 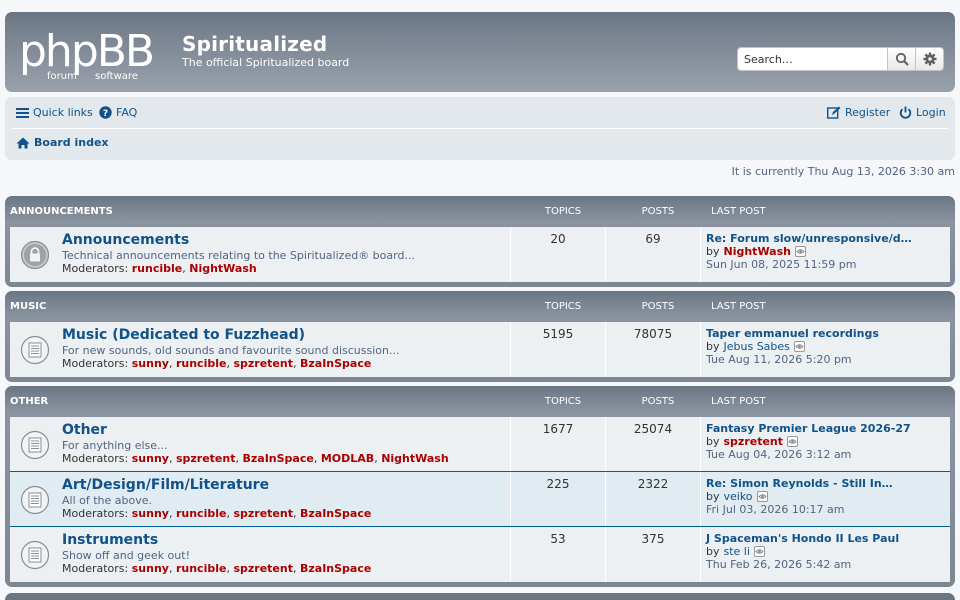 I want to click on last-post-title: J Spaceman's Hondo II Les Paul, so click(x=802, y=538).